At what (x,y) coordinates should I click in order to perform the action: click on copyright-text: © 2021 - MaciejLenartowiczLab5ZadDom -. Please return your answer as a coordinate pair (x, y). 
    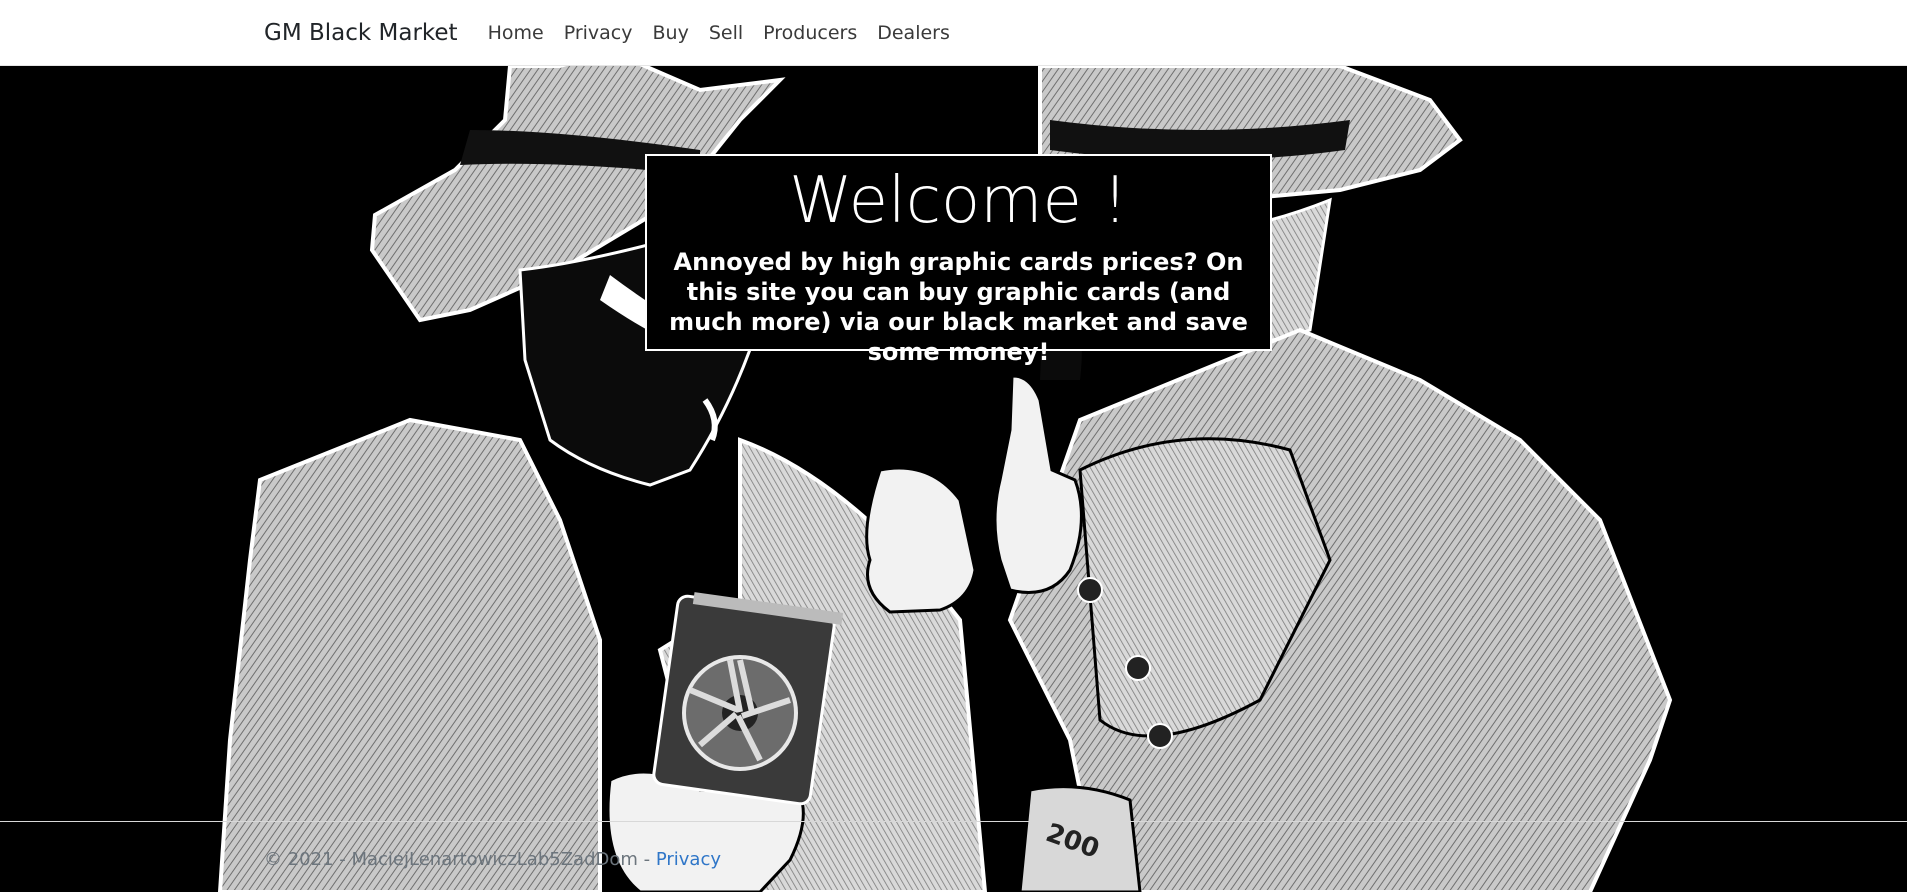
    Looking at the image, I should click on (460, 859).